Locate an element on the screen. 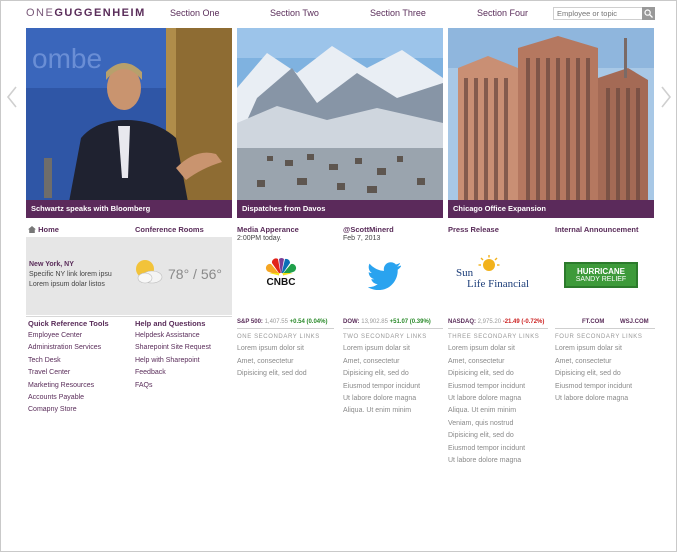 This screenshot has height=552, width=677. hero-tile-chicago: Chicago Office Expansion is located at coordinates (551, 123).